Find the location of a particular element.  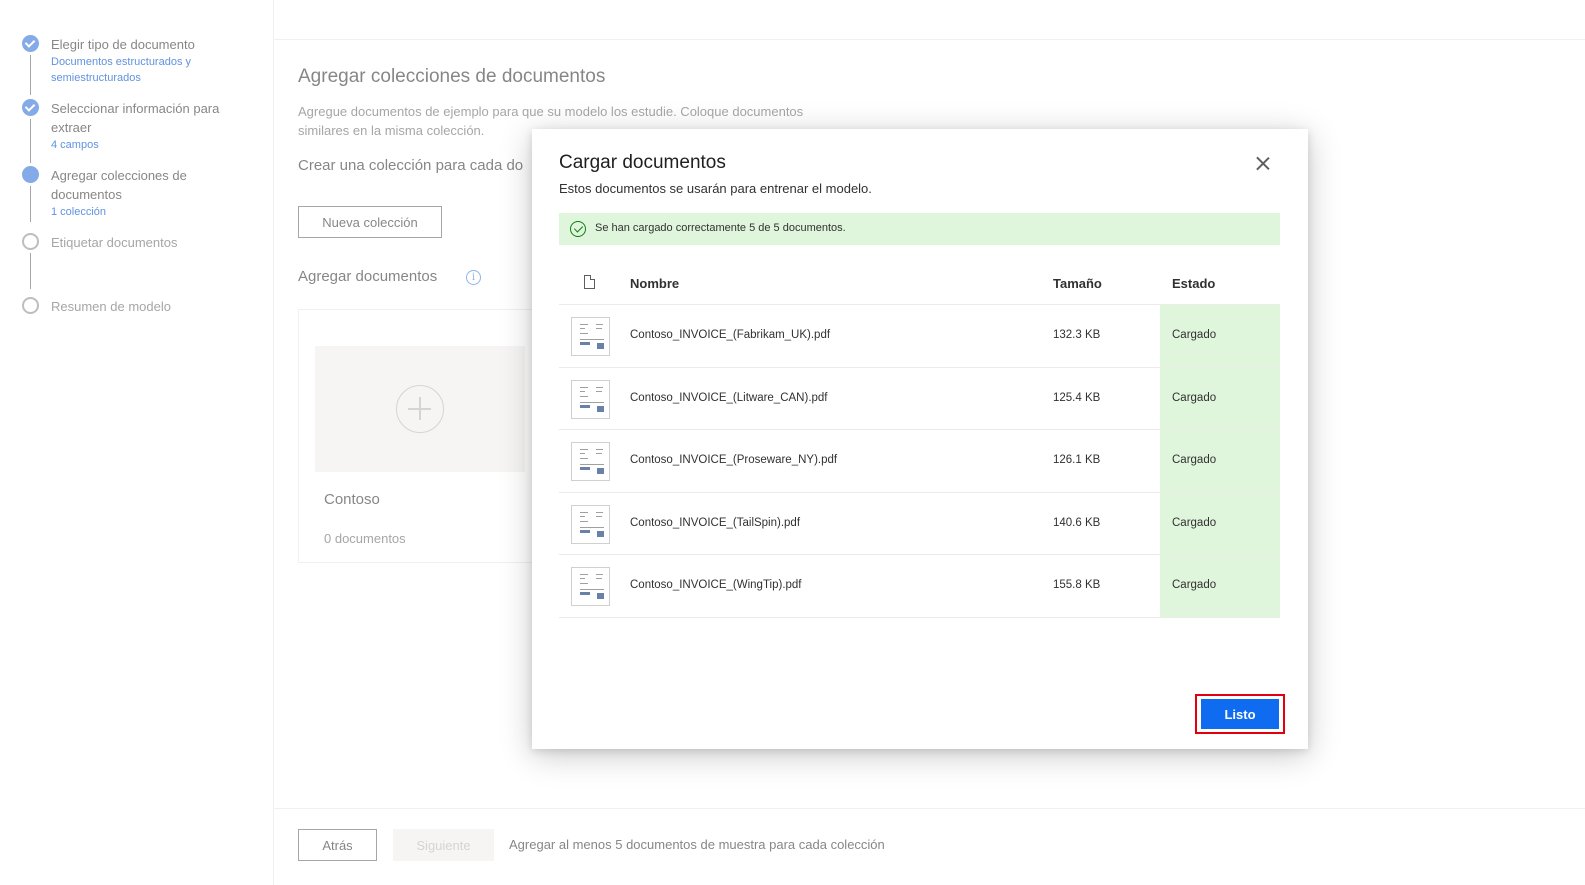

file-name: Contoso_INVOICE_(WingTip).pdf is located at coordinates (716, 585).